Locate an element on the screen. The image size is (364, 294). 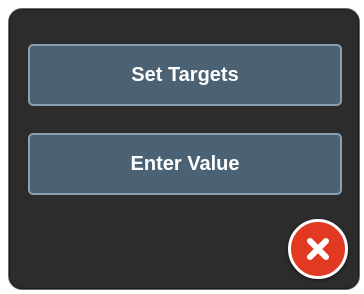
close-button is located at coordinates (318, 249).